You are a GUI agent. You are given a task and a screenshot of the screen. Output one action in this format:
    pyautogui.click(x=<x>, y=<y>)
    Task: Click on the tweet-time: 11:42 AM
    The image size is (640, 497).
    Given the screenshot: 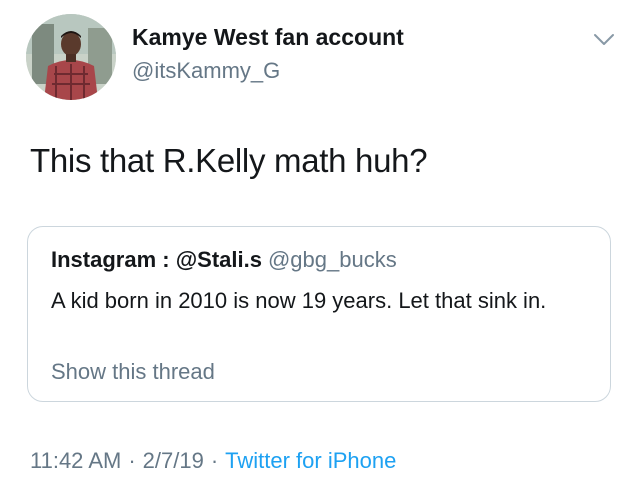 What is the action you would take?
    pyautogui.click(x=75, y=460)
    